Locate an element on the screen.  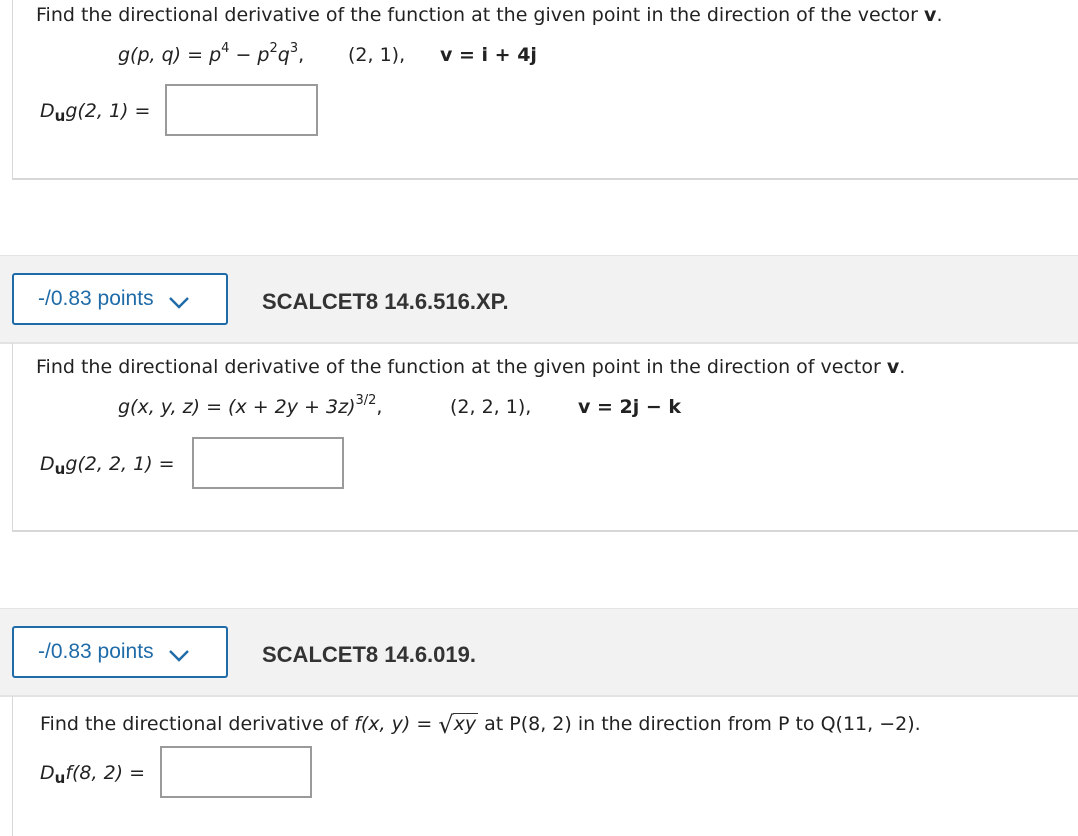
q2-points-label: -/0.83 points is located at coordinates (96, 298).